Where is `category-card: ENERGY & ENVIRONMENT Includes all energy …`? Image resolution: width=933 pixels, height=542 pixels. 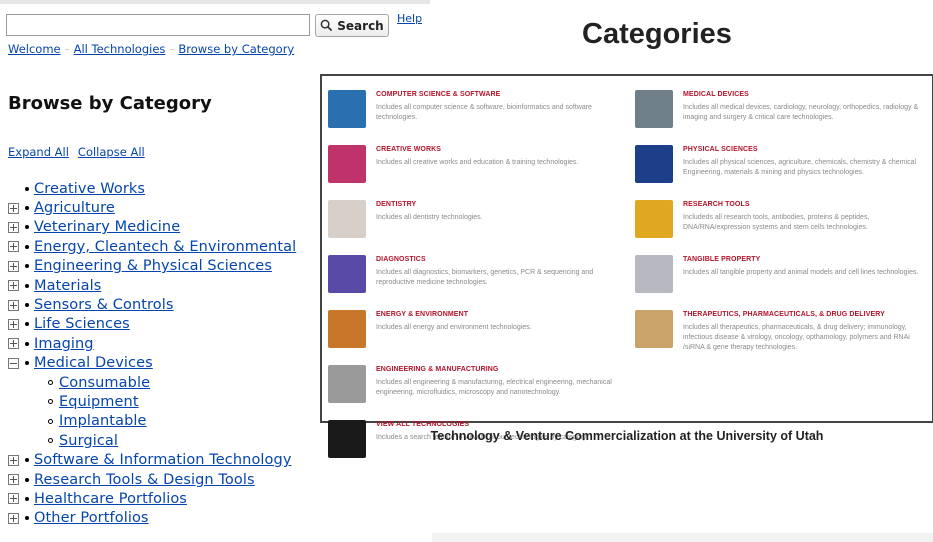 category-card: ENERGY & ENVIRONMENT Includes all energy … is located at coordinates (473, 337).